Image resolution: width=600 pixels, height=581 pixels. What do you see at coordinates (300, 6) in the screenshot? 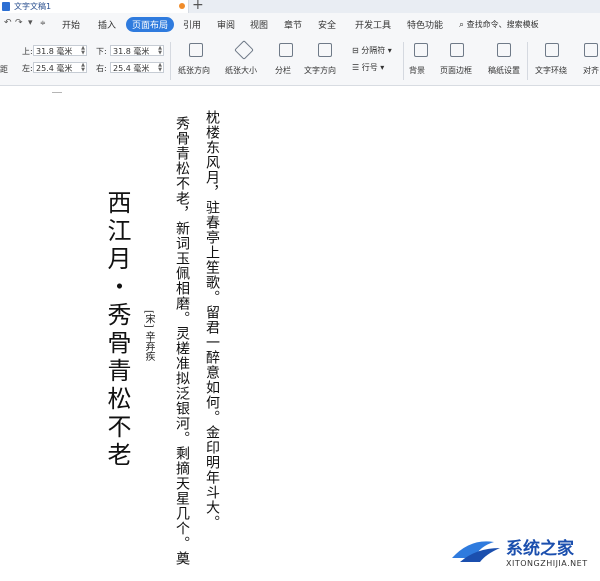
I see `title-bar: 文字文稿1 +` at bounding box center [300, 6].